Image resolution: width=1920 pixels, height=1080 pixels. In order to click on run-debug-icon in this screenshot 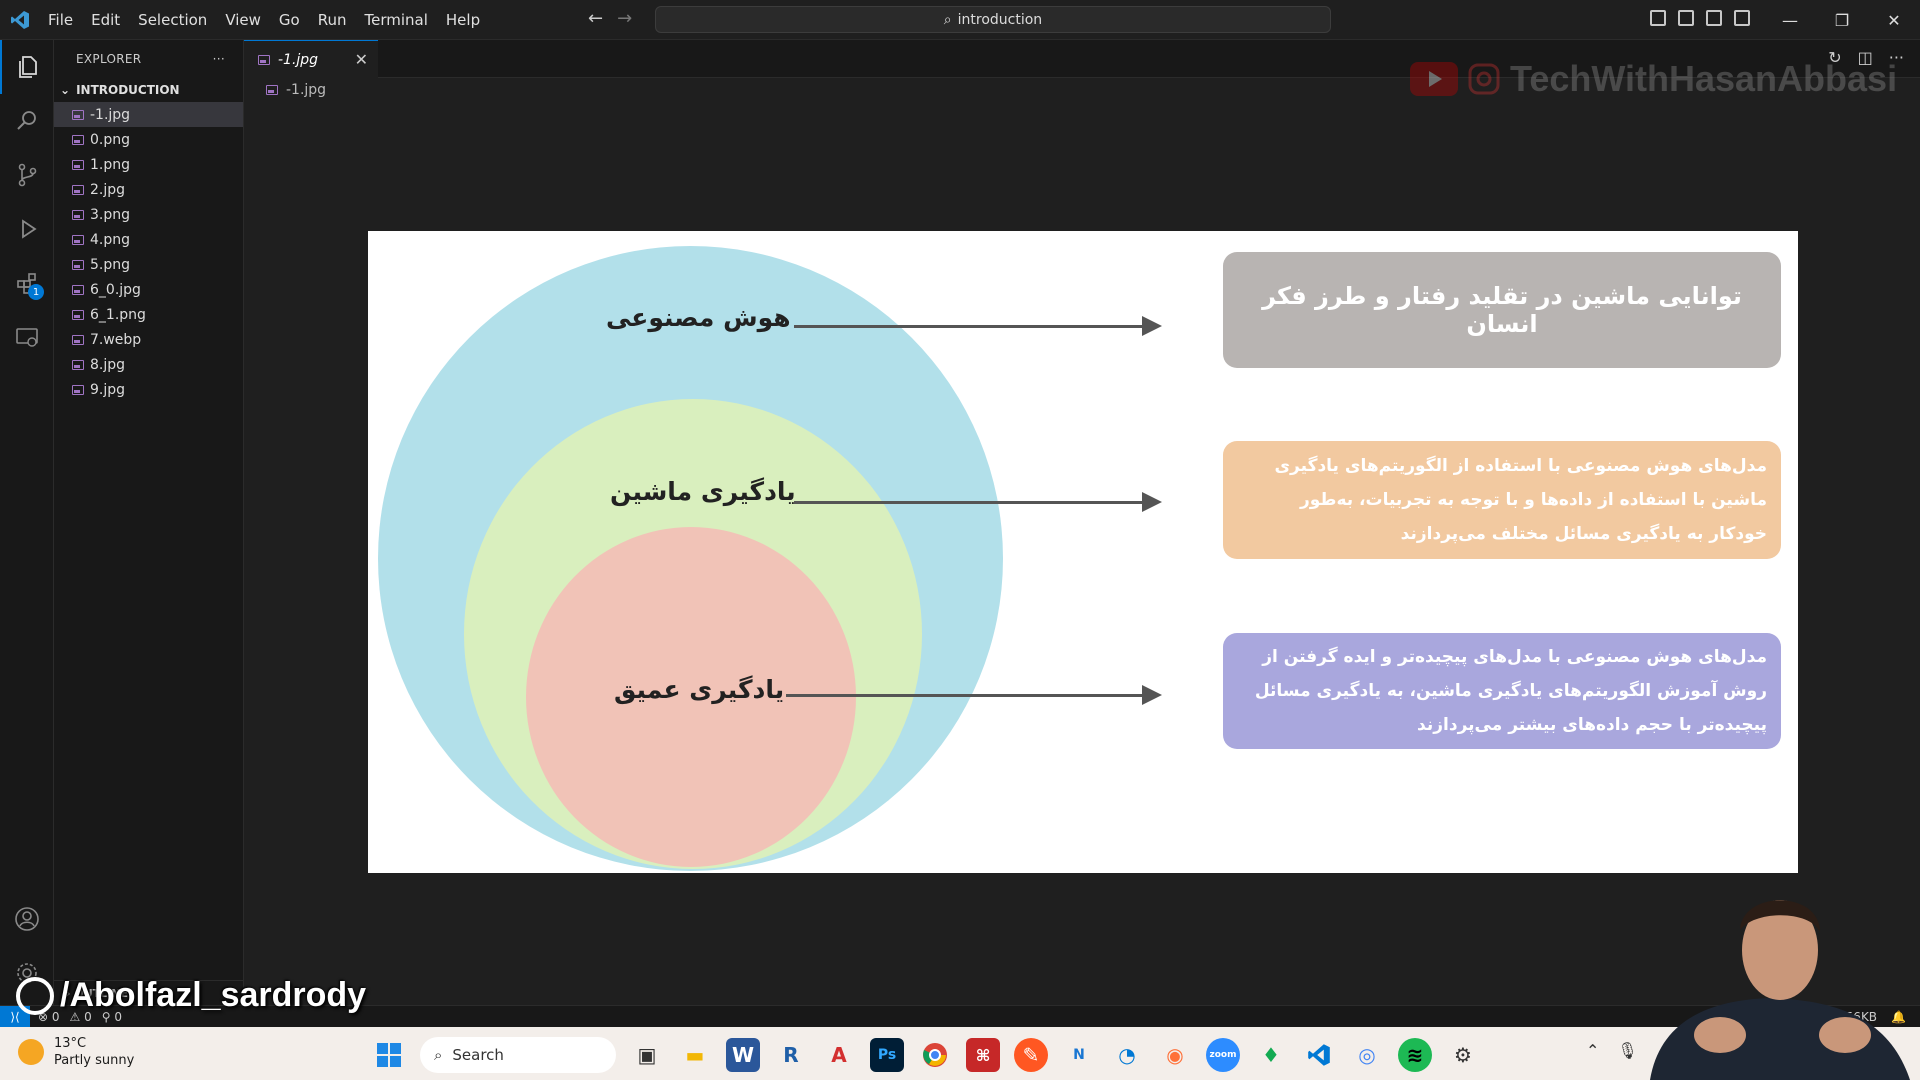, I will do `click(27, 229)`.